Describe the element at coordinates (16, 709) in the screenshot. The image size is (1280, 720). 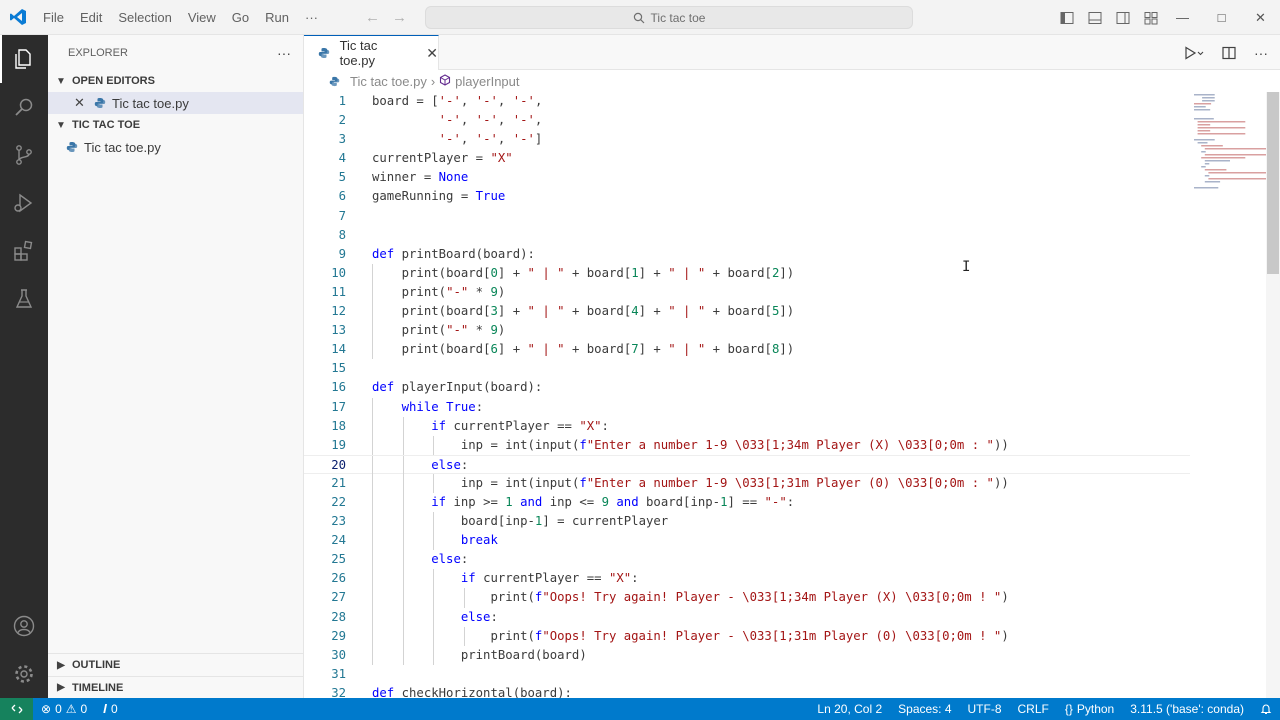
I see `remote-indicator-icon` at that location.